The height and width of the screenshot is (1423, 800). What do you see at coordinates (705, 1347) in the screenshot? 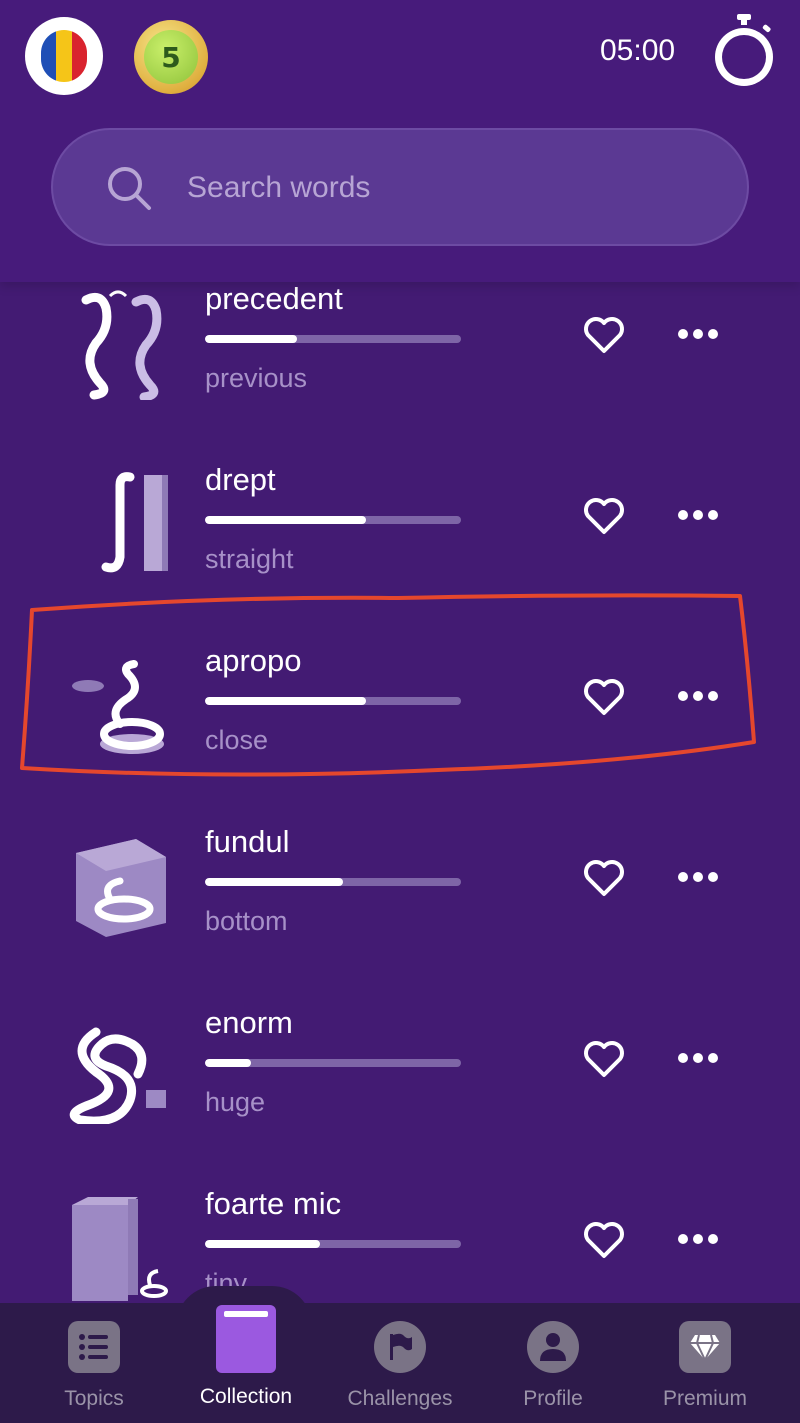
I see `diamond-icon` at bounding box center [705, 1347].